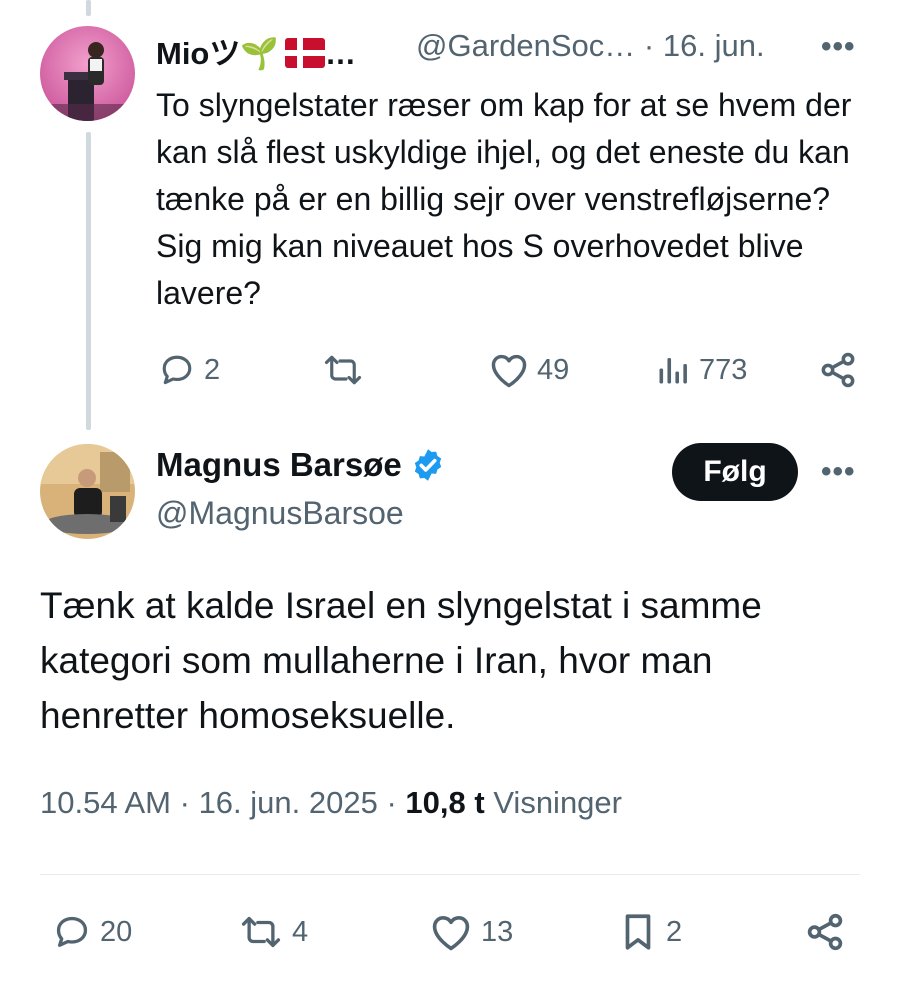  Describe the element at coordinates (497, 931) in the screenshot. I see `main-like-count: 13` at that location.